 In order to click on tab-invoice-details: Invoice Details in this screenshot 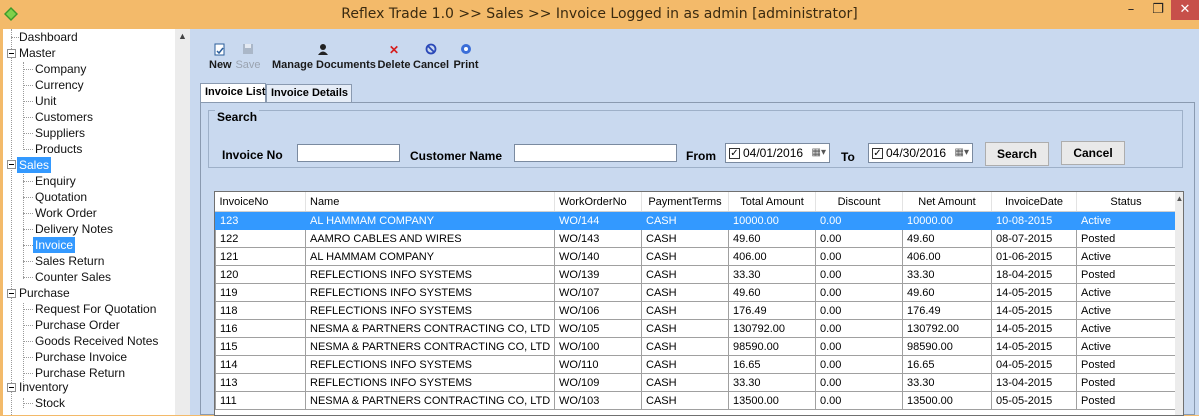, I will do `click(309, 93)`.